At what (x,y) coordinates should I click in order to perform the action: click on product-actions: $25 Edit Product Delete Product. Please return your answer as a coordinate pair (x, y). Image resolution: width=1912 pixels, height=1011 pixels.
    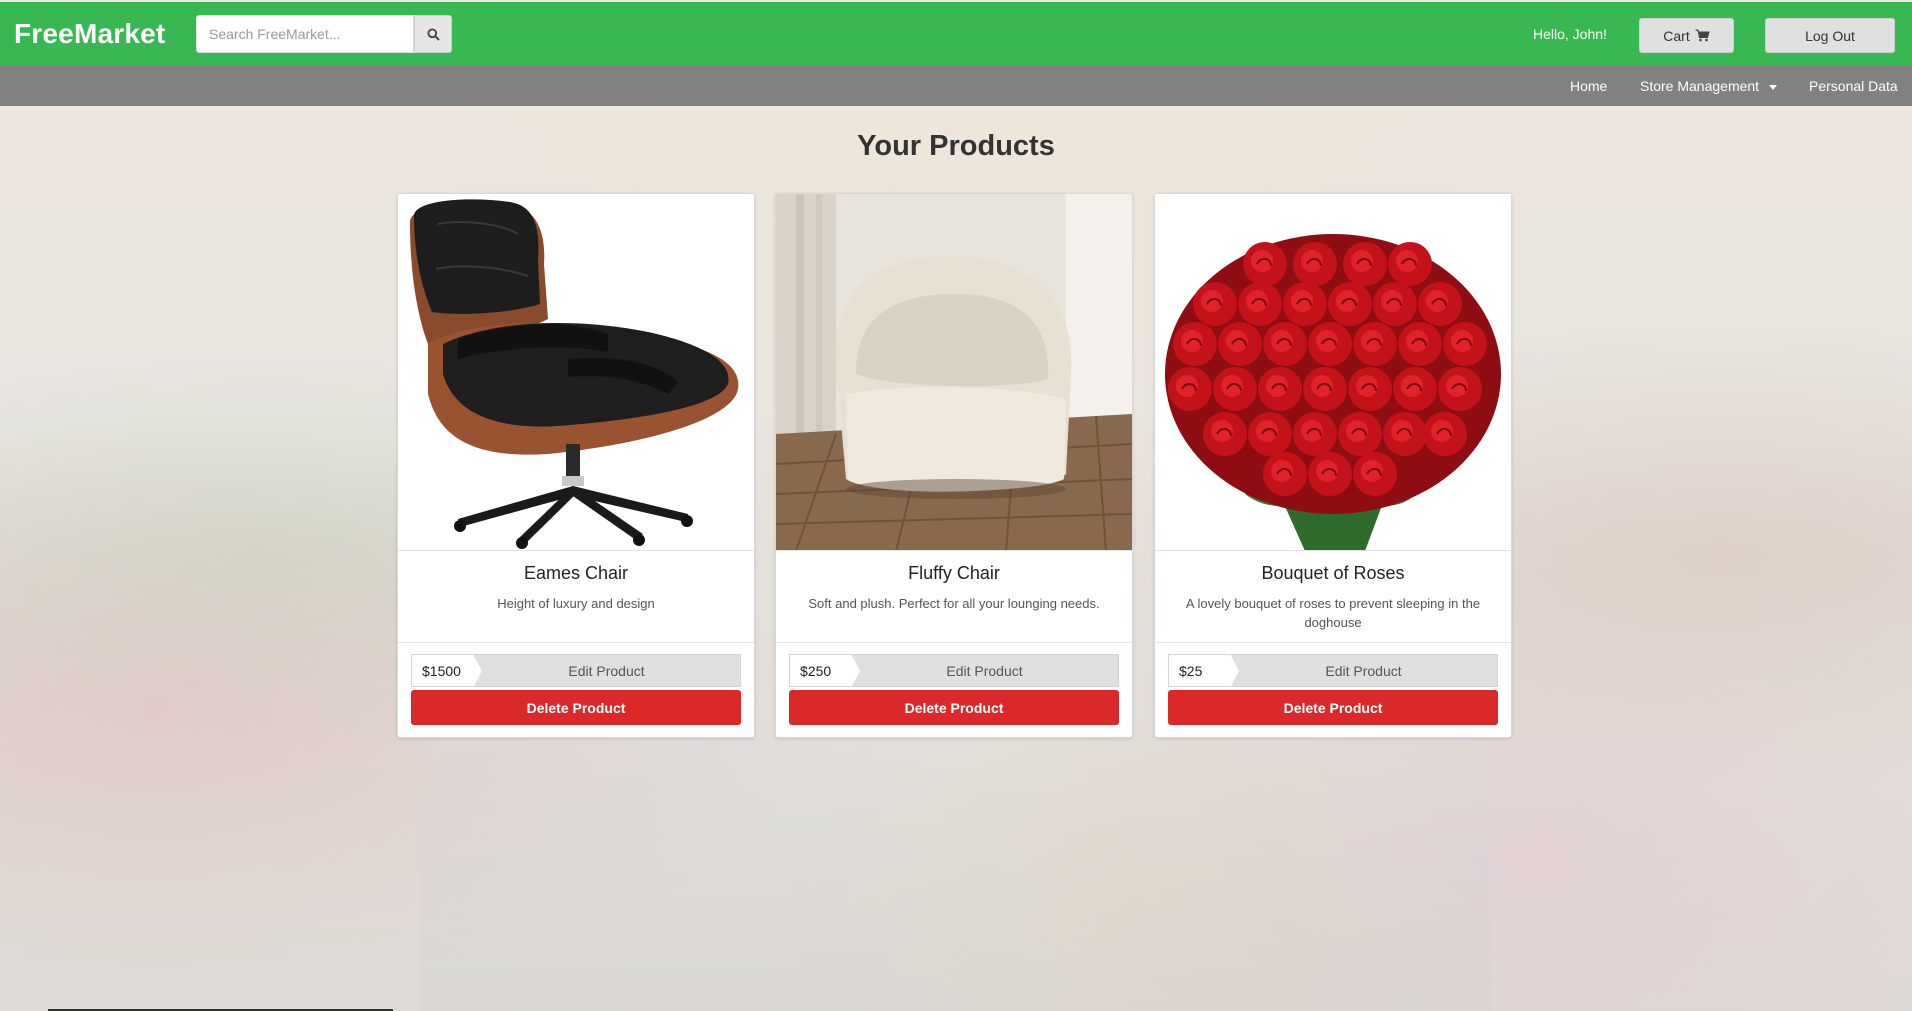
    Looking at the image, I should click on (1333, 684).